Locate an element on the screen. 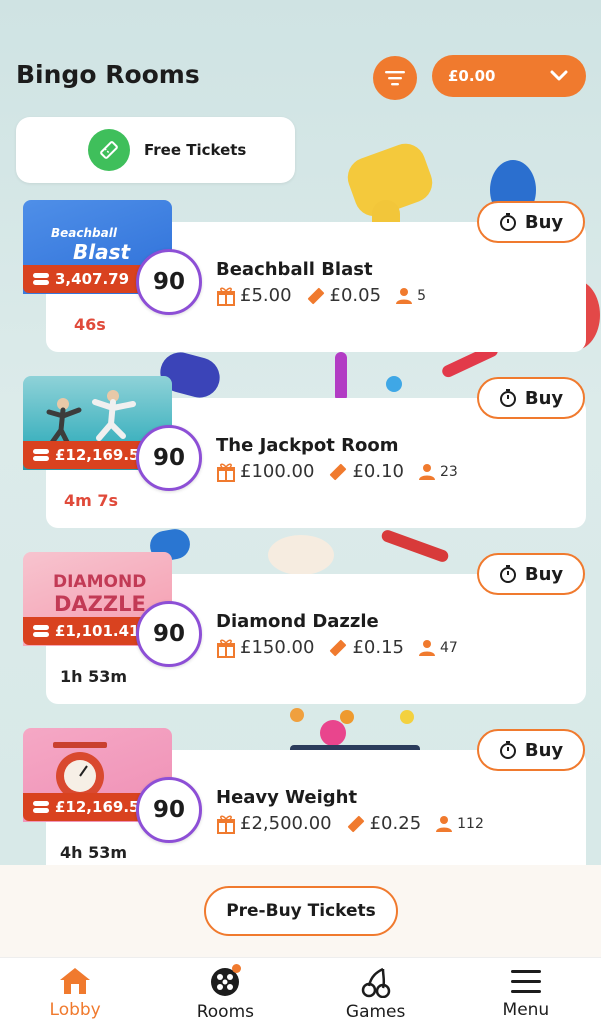  player-count: 23 is located at coordinates (448, 471).